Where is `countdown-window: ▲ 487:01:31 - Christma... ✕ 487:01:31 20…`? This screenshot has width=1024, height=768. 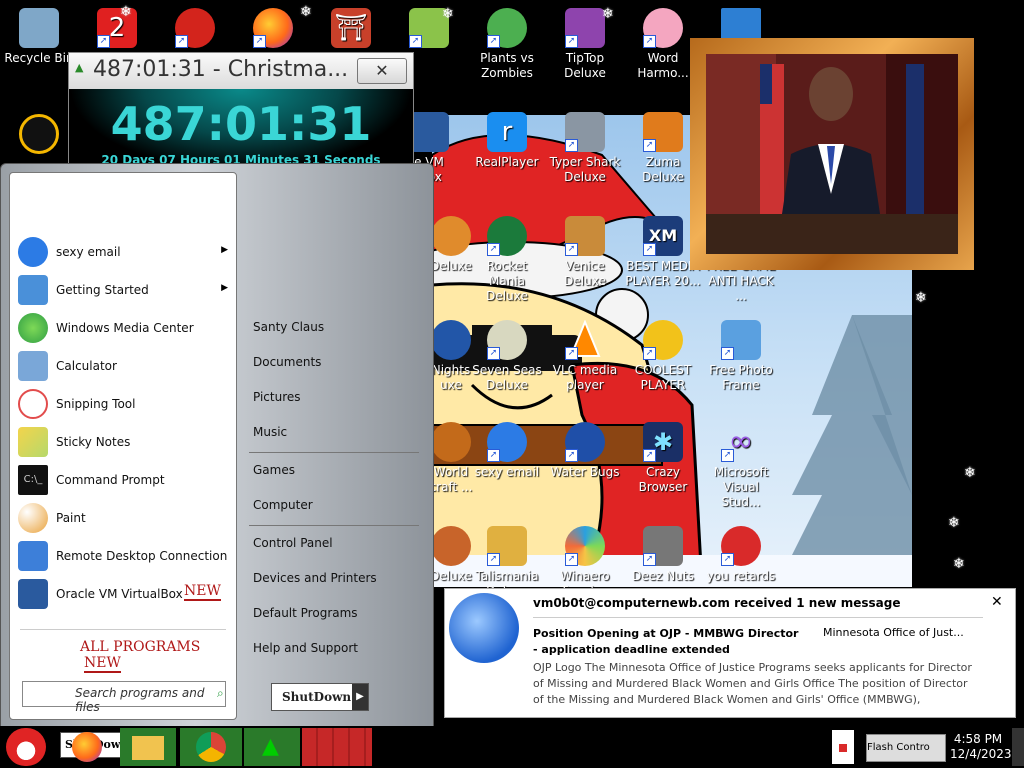 countdown-window: ▲ 487:01:31 - Christma... ✕ 487:01:31 20… is located at coordinates (241, 112).